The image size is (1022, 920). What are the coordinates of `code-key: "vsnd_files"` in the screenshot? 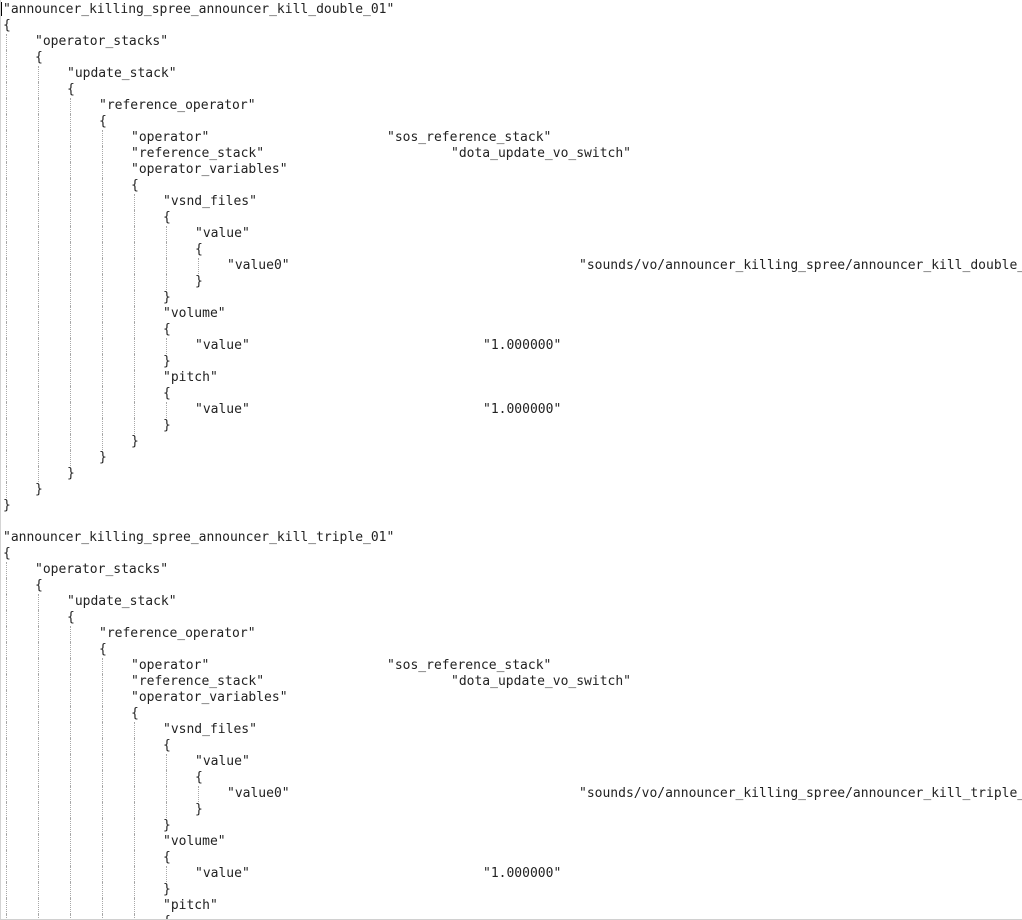 It's located at (210, 729).